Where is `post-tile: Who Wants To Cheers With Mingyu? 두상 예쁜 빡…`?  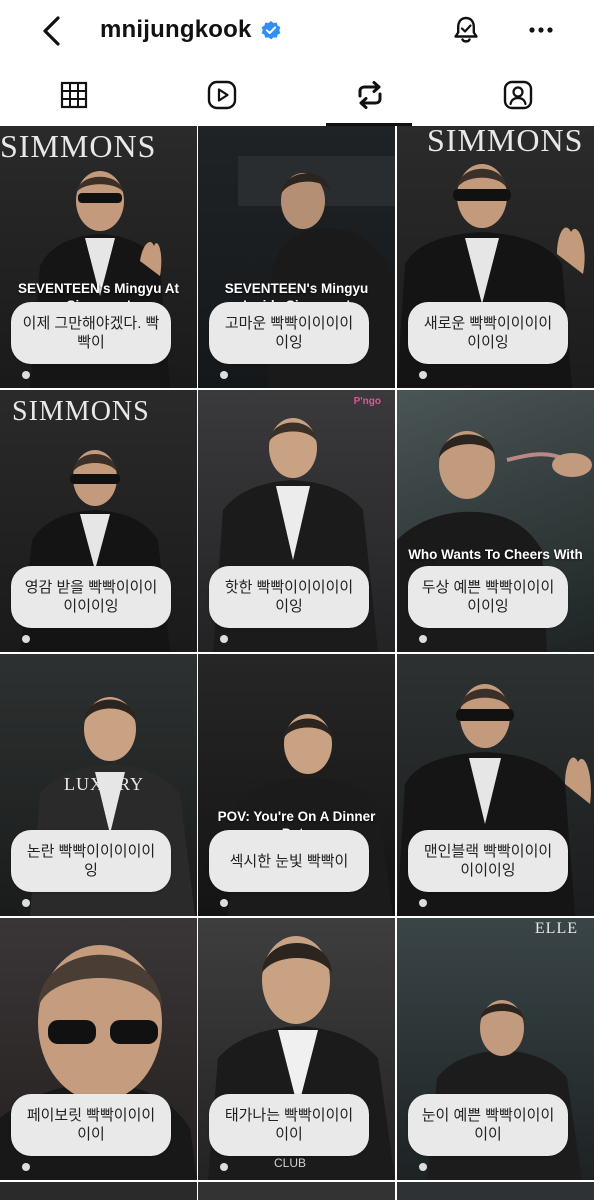 post-tile: Who Wants To Cheers With Mingyu? 두상 예쁜 빡… is located at coordinates (495, 521).